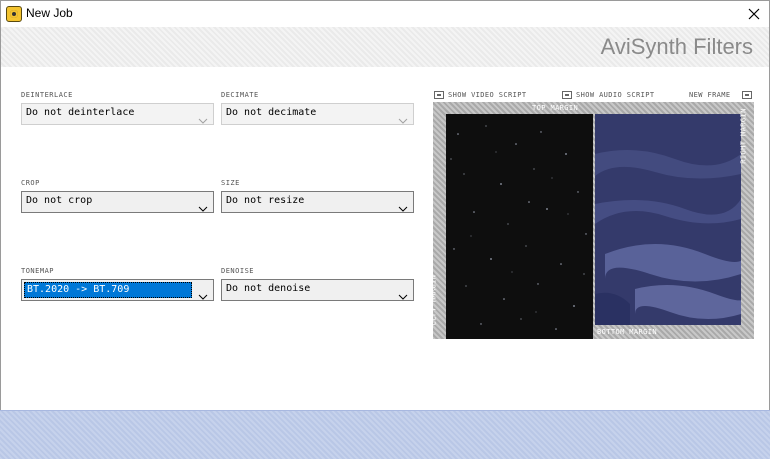  Describe the element at coordinates (271, 112) in the screenshot. I see `decimate-value: Do not decimate` at that location.